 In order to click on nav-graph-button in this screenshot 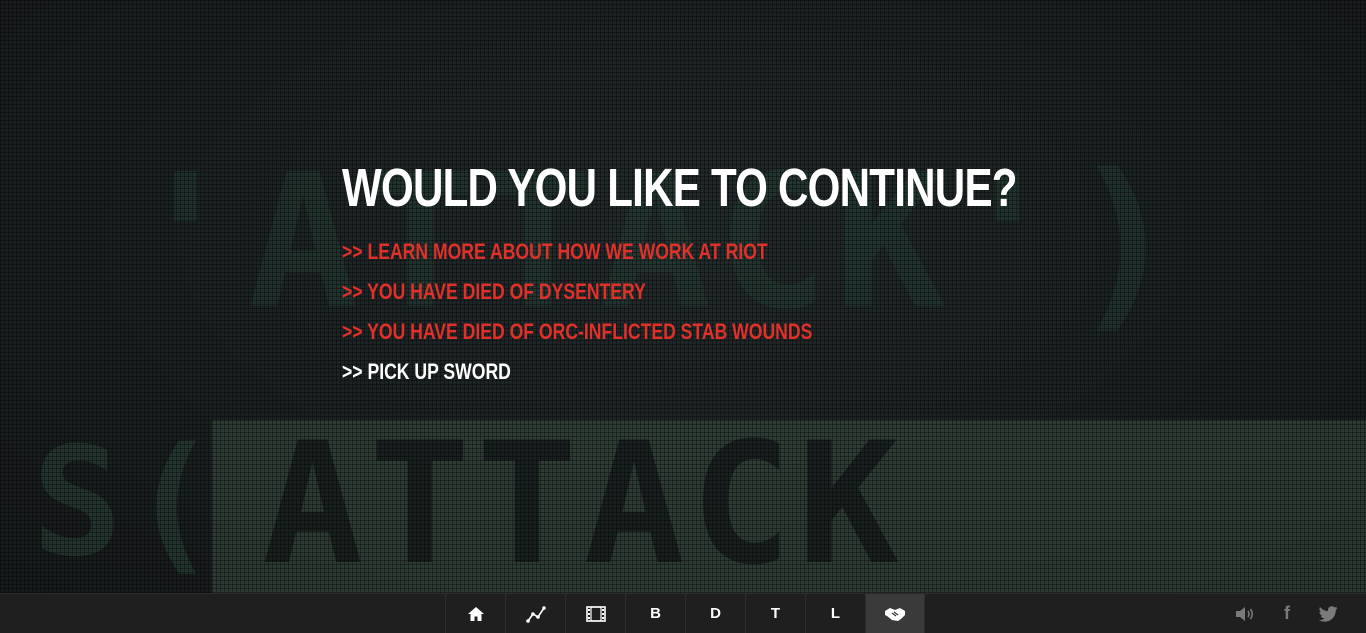, I will do `click(535, 613)`.